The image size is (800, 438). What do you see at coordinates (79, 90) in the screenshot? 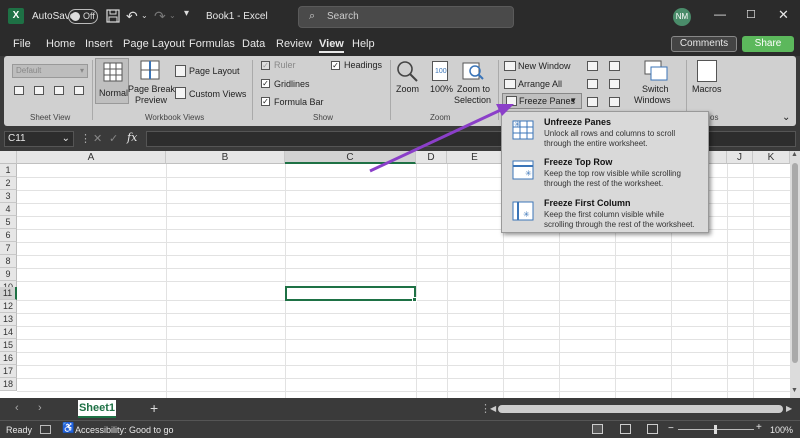
I see `sheet-view-options-icon` at bounding box center [79, 90].